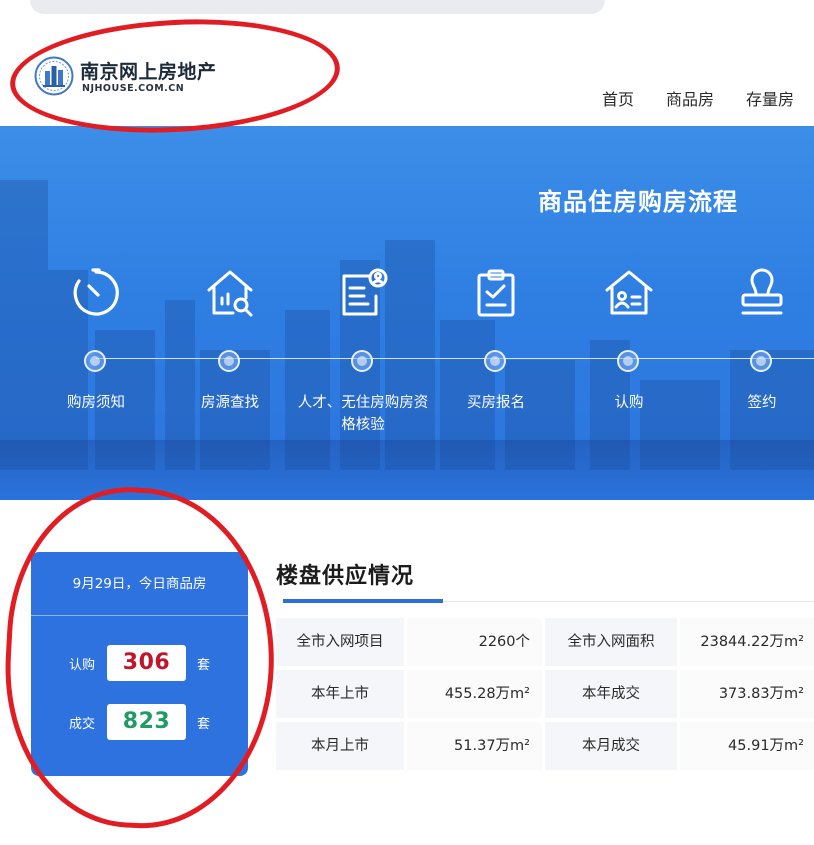 This screenshot has height=845, width=814. What do you see at coordinates (82, 665) in the screenshot?
I see `stat-label: 认购` at bounding box center [82, 665].